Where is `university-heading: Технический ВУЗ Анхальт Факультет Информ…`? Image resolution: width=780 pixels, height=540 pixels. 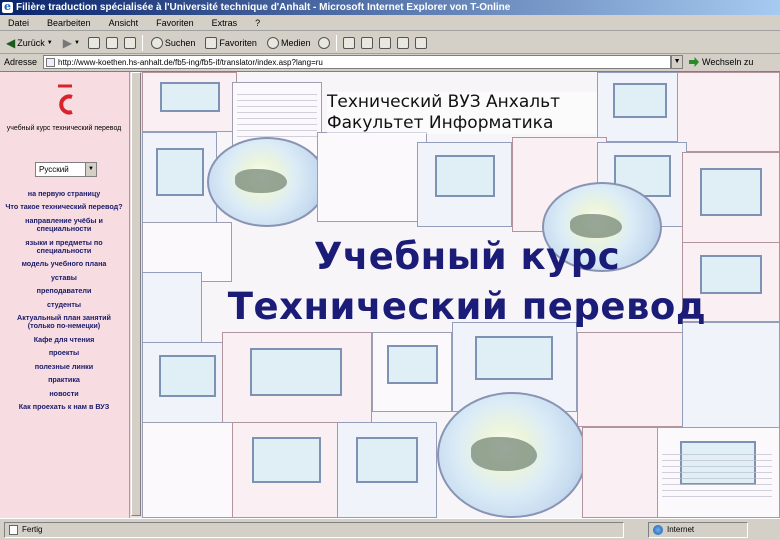
university-heading: Технический ВУЗ Анхальт Факультет Информ… is located at coordinates (462, 113).